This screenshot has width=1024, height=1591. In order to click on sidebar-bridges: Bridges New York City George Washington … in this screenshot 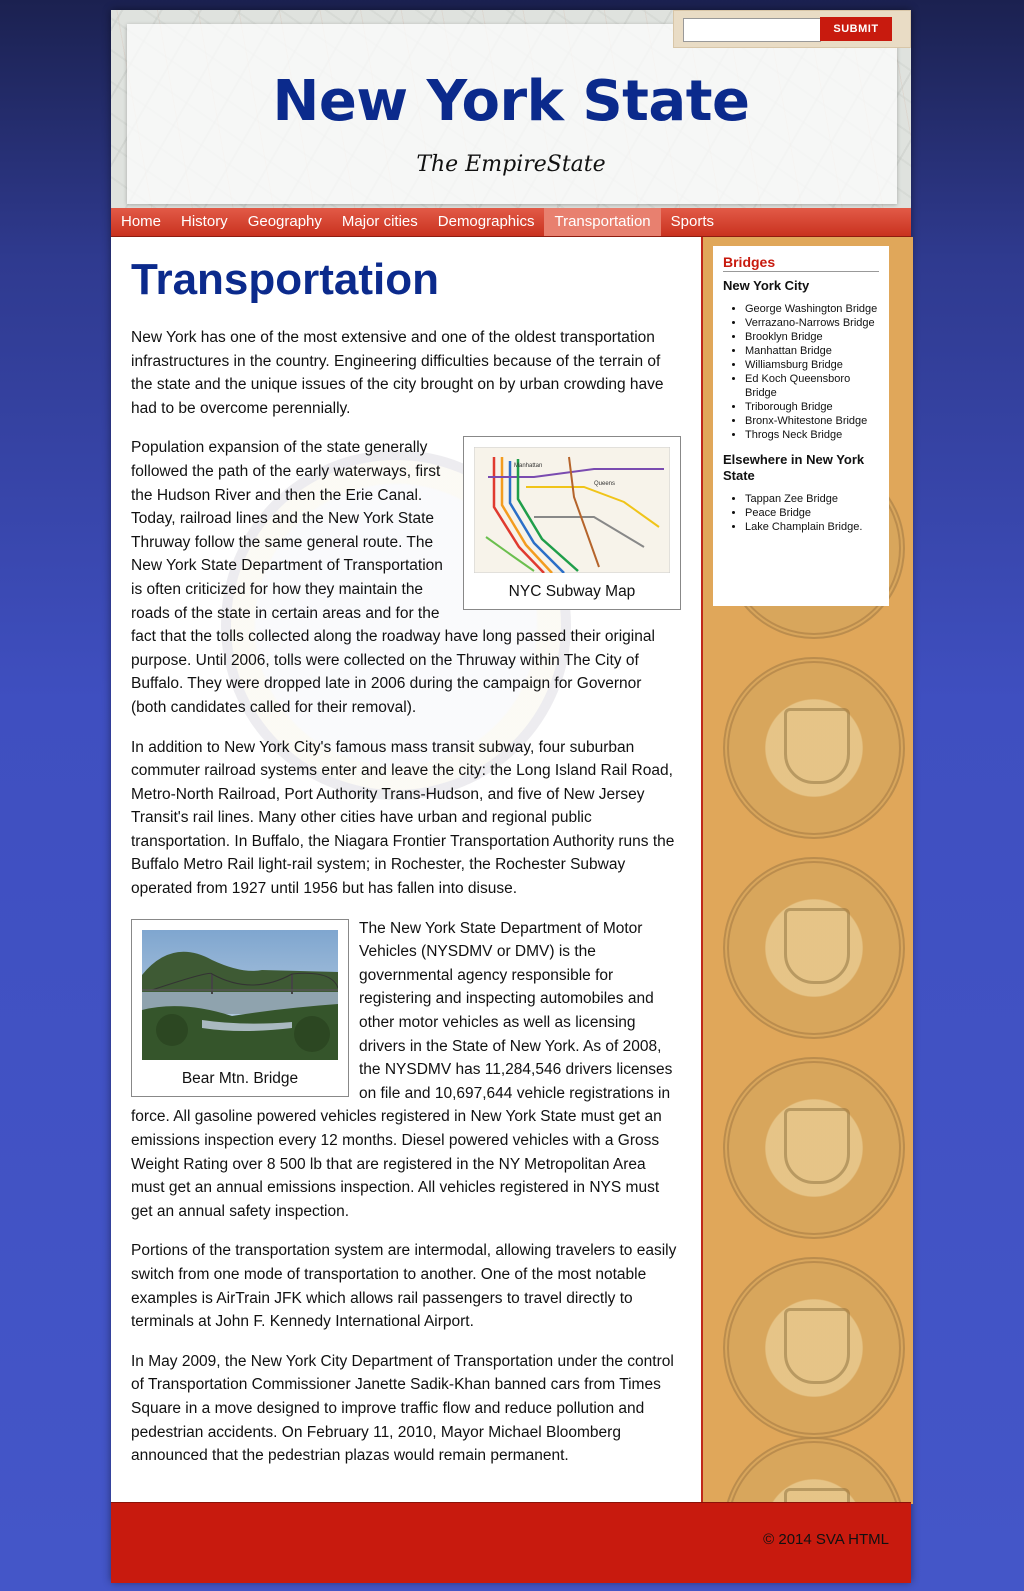, I will do `click(801, 426)`.